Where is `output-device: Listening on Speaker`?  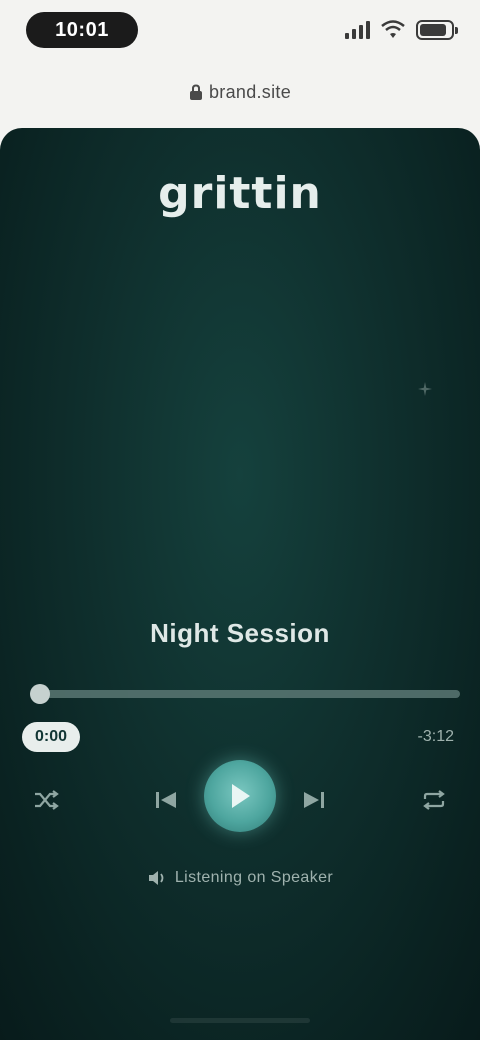 output-device: Listening on Speaker is located at coordinates (240, 878).